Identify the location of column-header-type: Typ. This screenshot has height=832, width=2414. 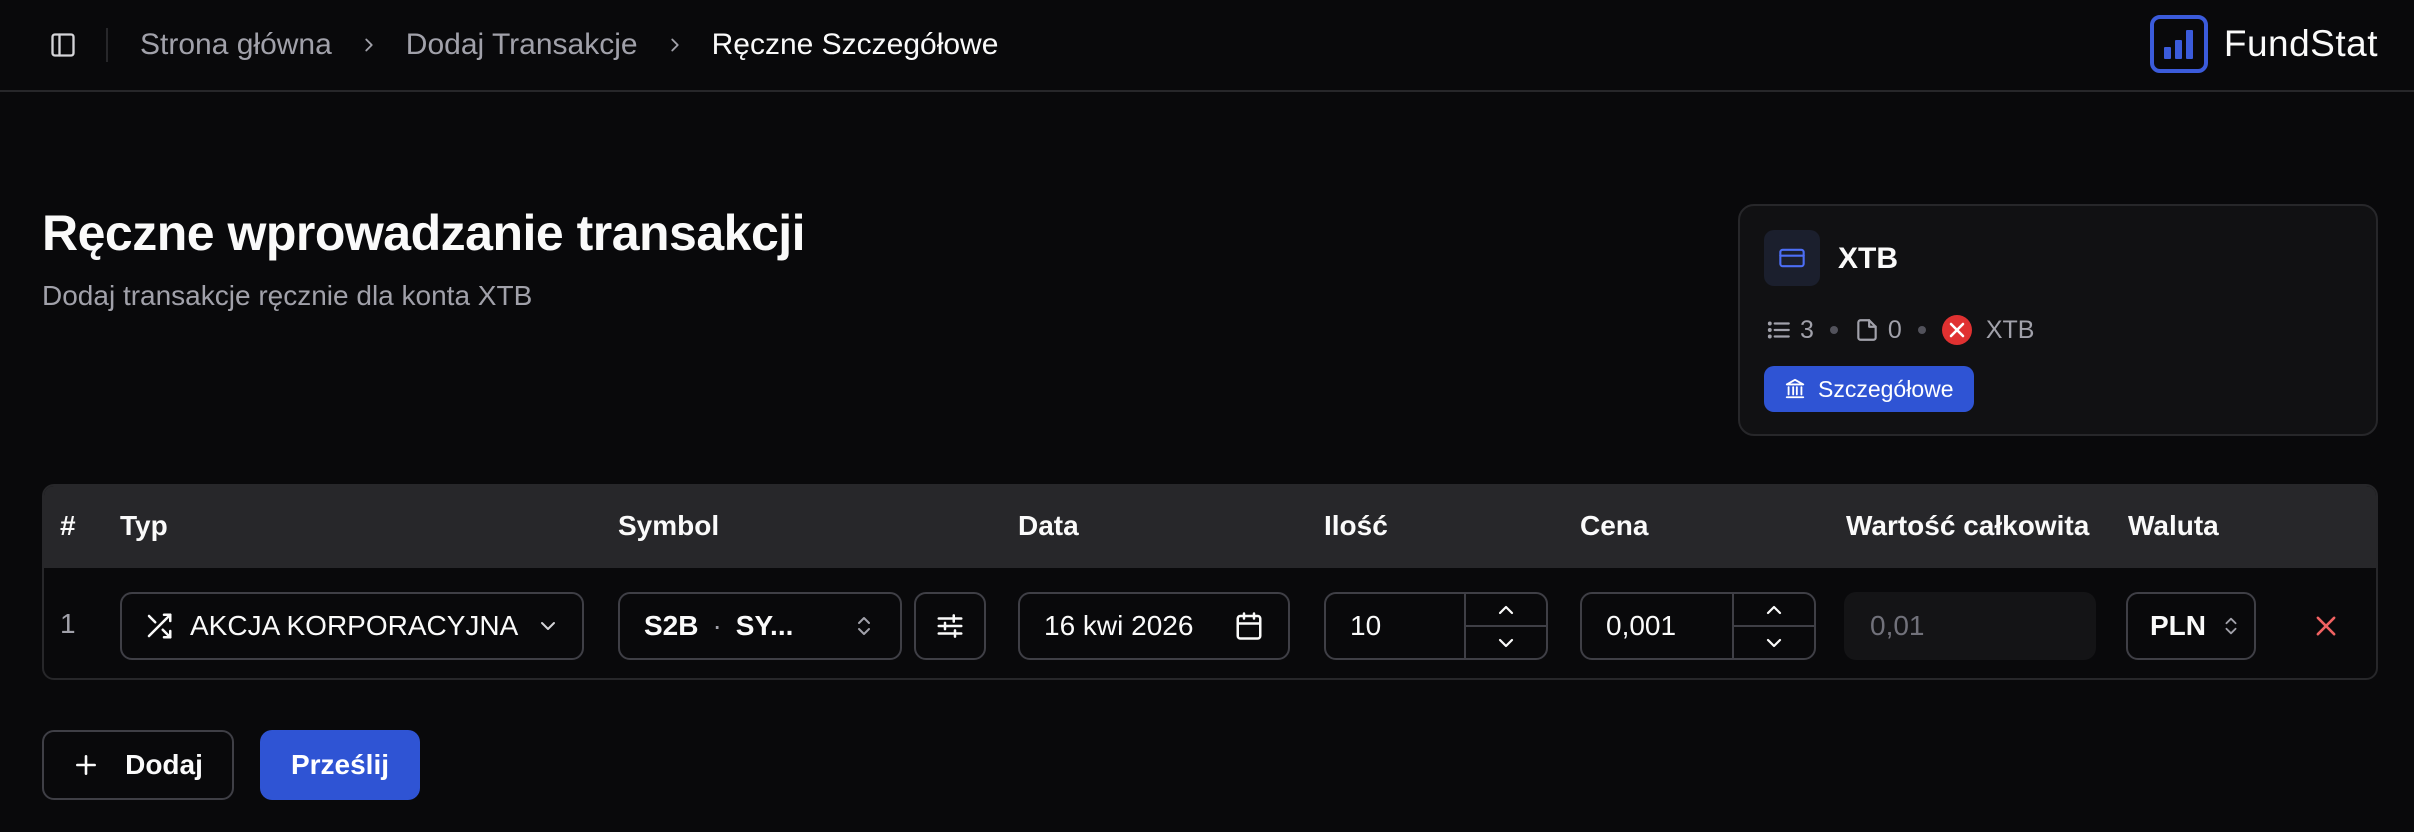
(144, 525).